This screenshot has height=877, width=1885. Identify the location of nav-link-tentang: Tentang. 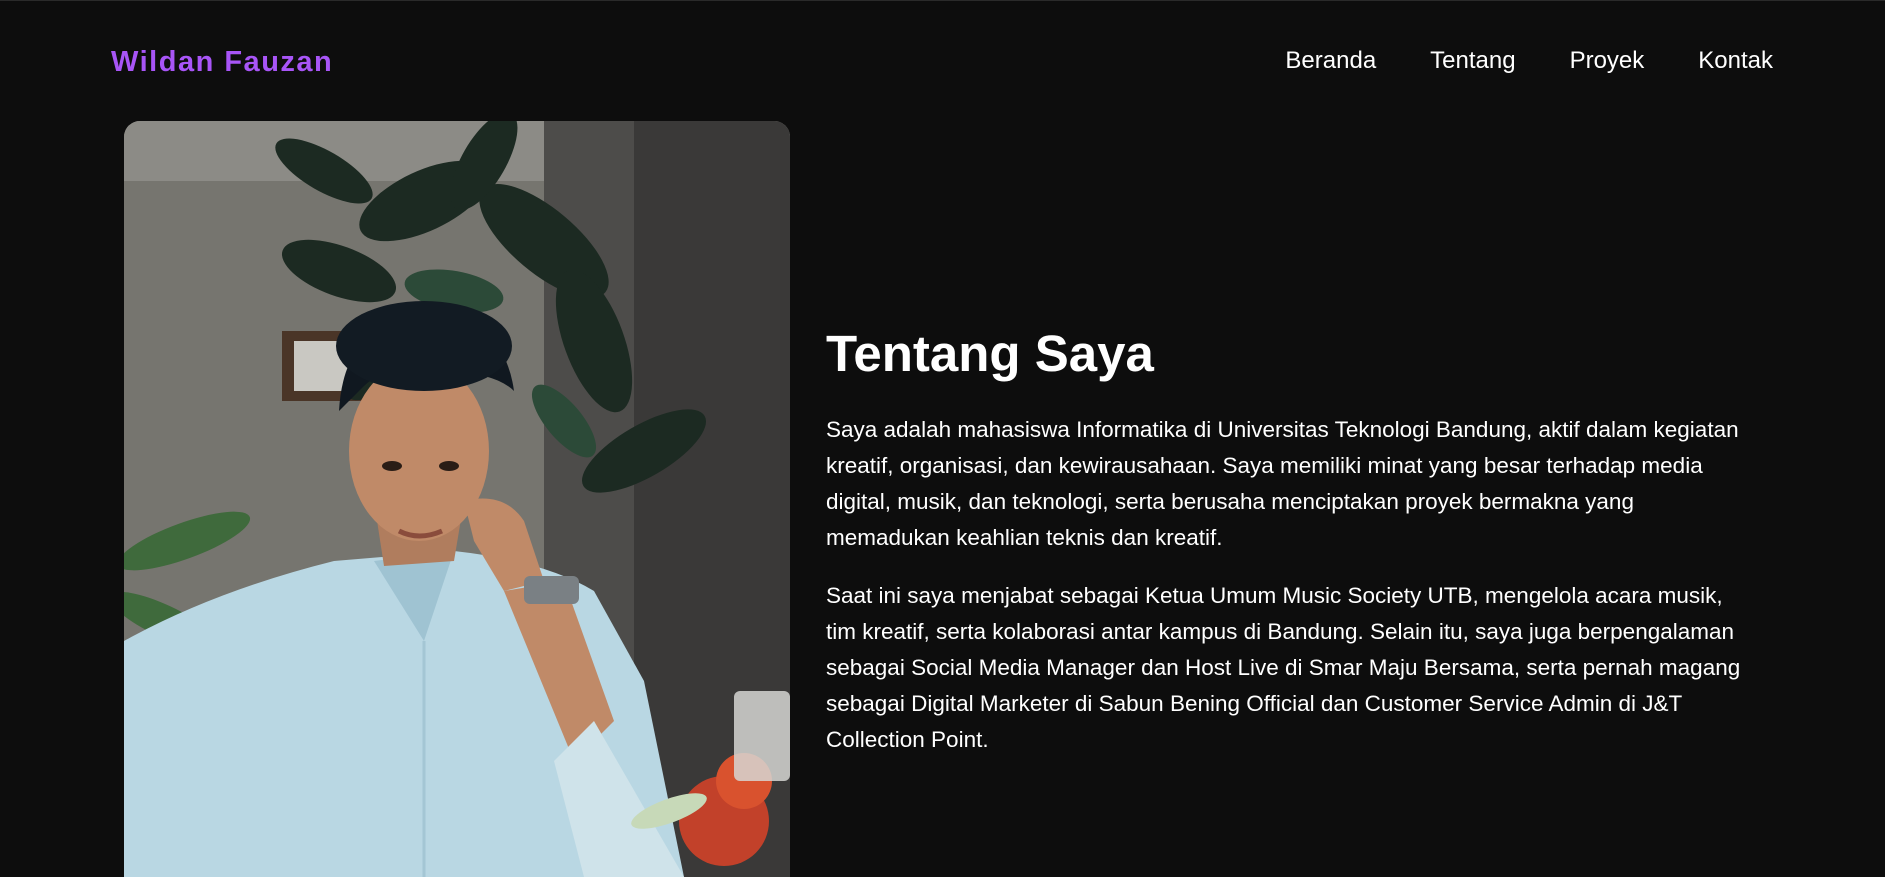
(1472, 61).